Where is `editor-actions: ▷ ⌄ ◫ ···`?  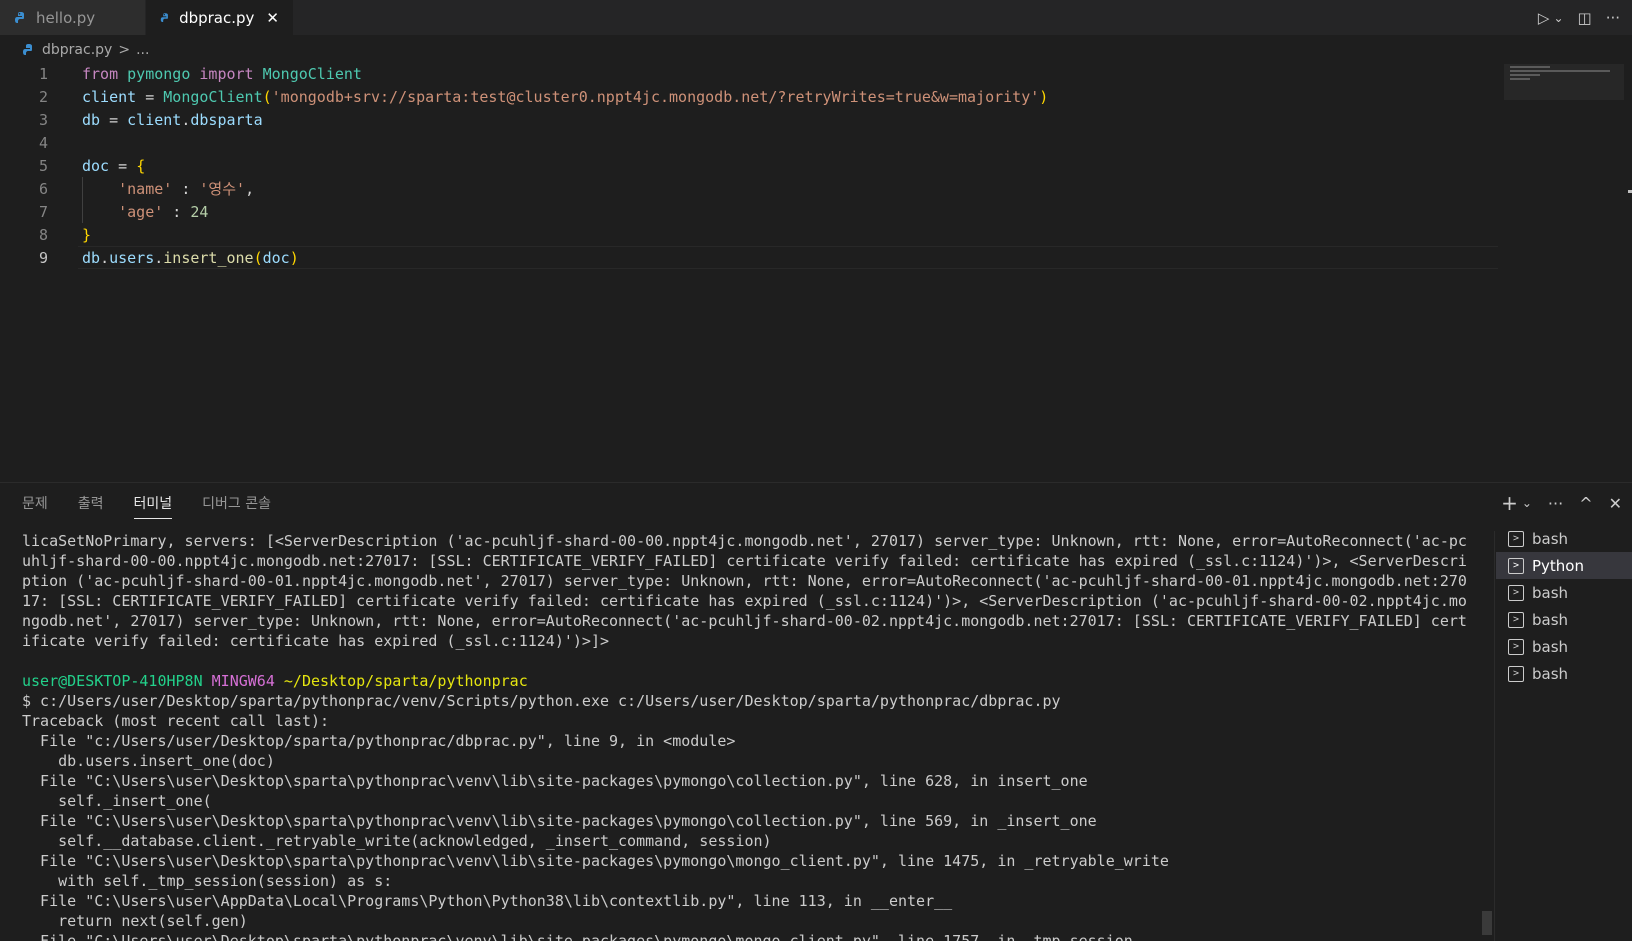 editor-actions: ▷ ⌄ ◫ ··· is located at coordinates (1579, 17).